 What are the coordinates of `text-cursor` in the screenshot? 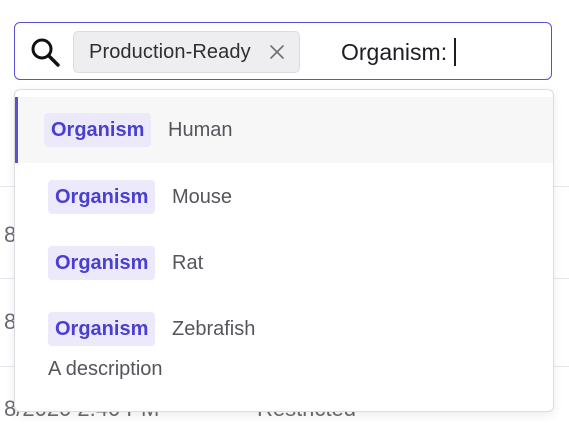 It's located at (455, 52).